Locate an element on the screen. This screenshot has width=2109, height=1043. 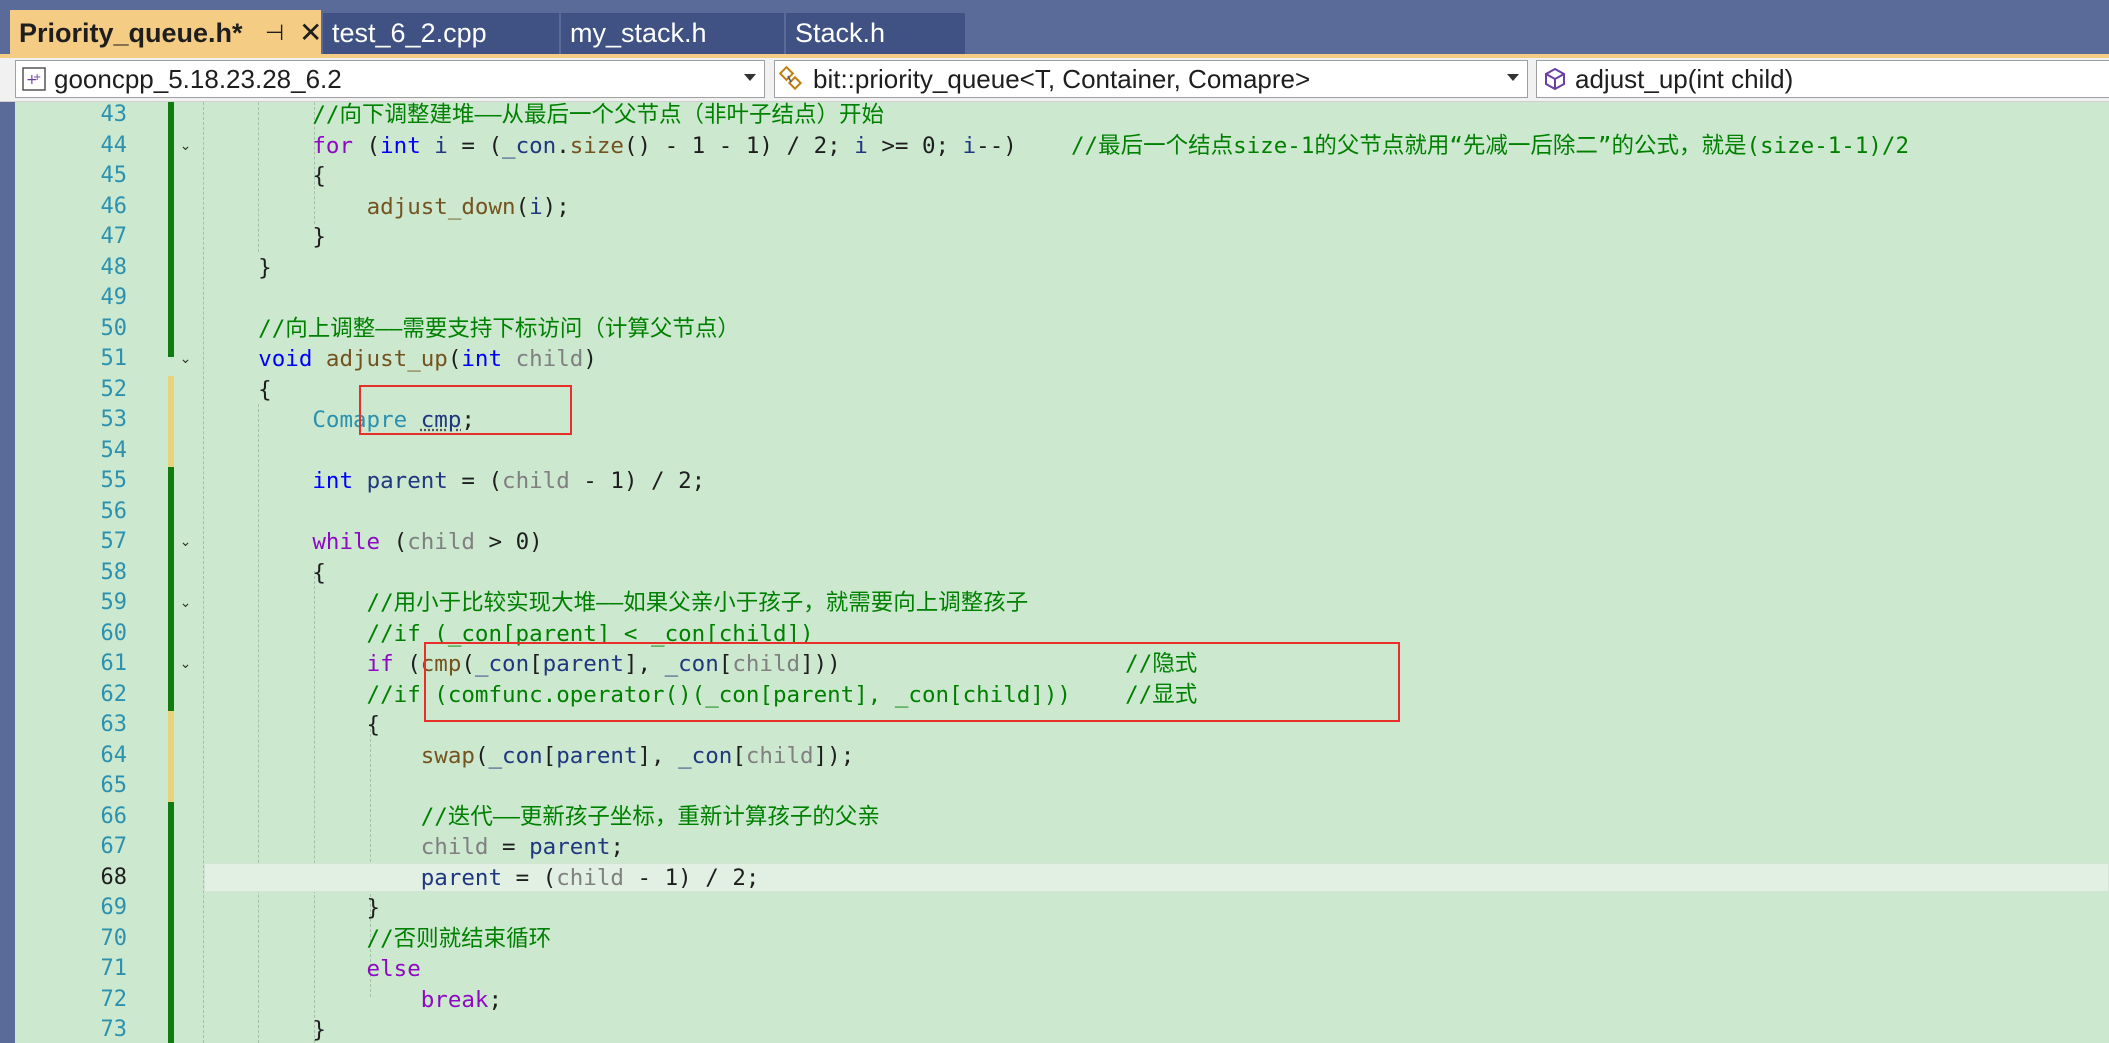
line-number: 45 is located at coordinates (114, 175).